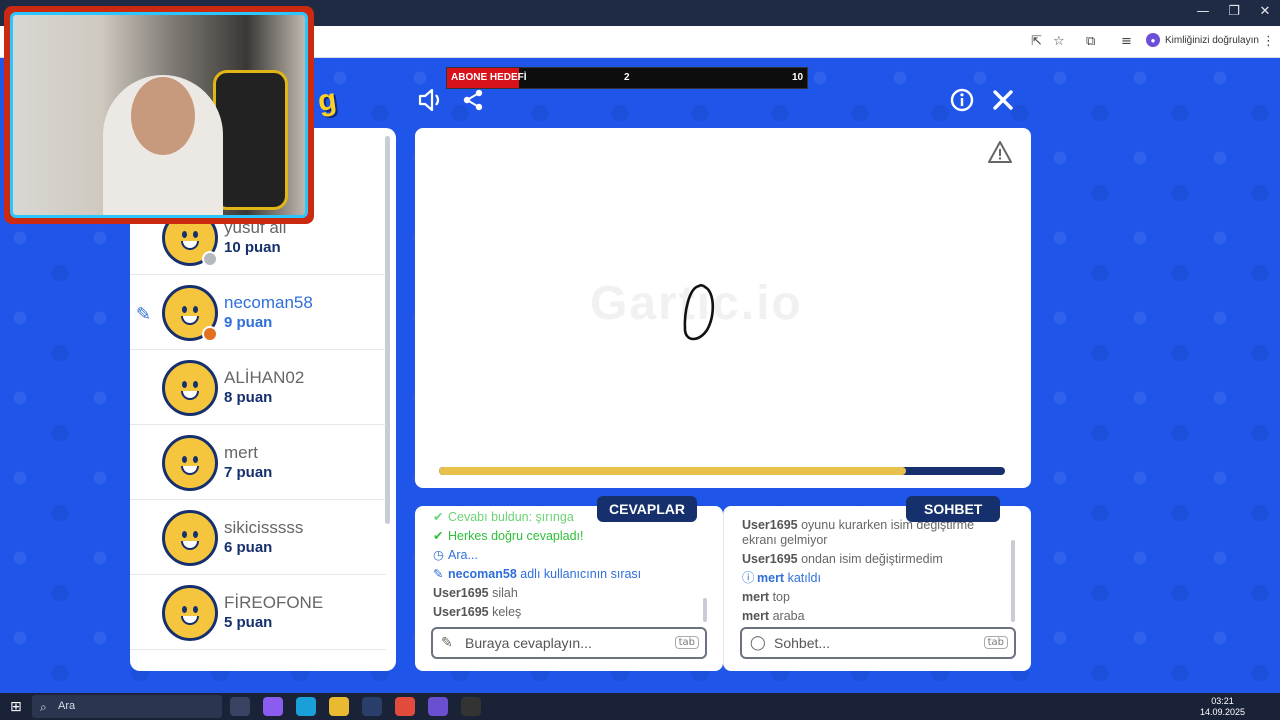  What do you see at coordinates (872, 559) in the screenshot?
I see `message-text: ondan isim değiştirmedim` at bounding box center [872, 559].